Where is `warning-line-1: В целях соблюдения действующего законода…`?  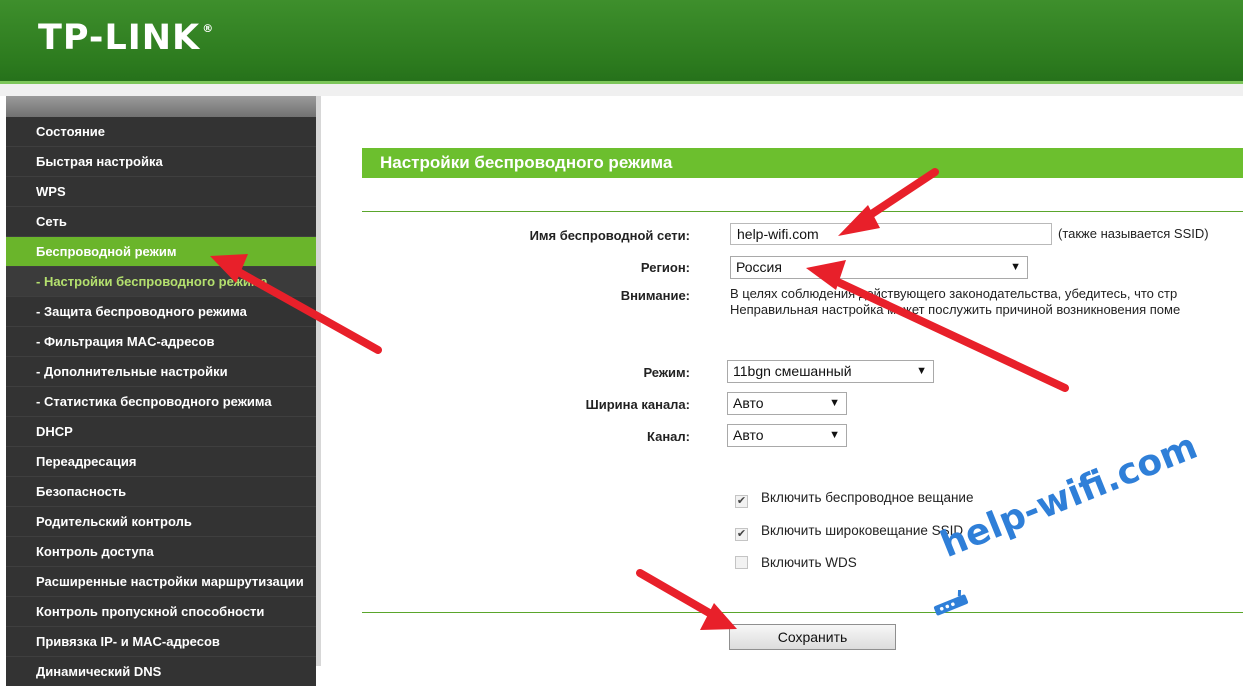
warning-line-1: В целях соблюдения действующего законода… is located at coordinates (954, 293).